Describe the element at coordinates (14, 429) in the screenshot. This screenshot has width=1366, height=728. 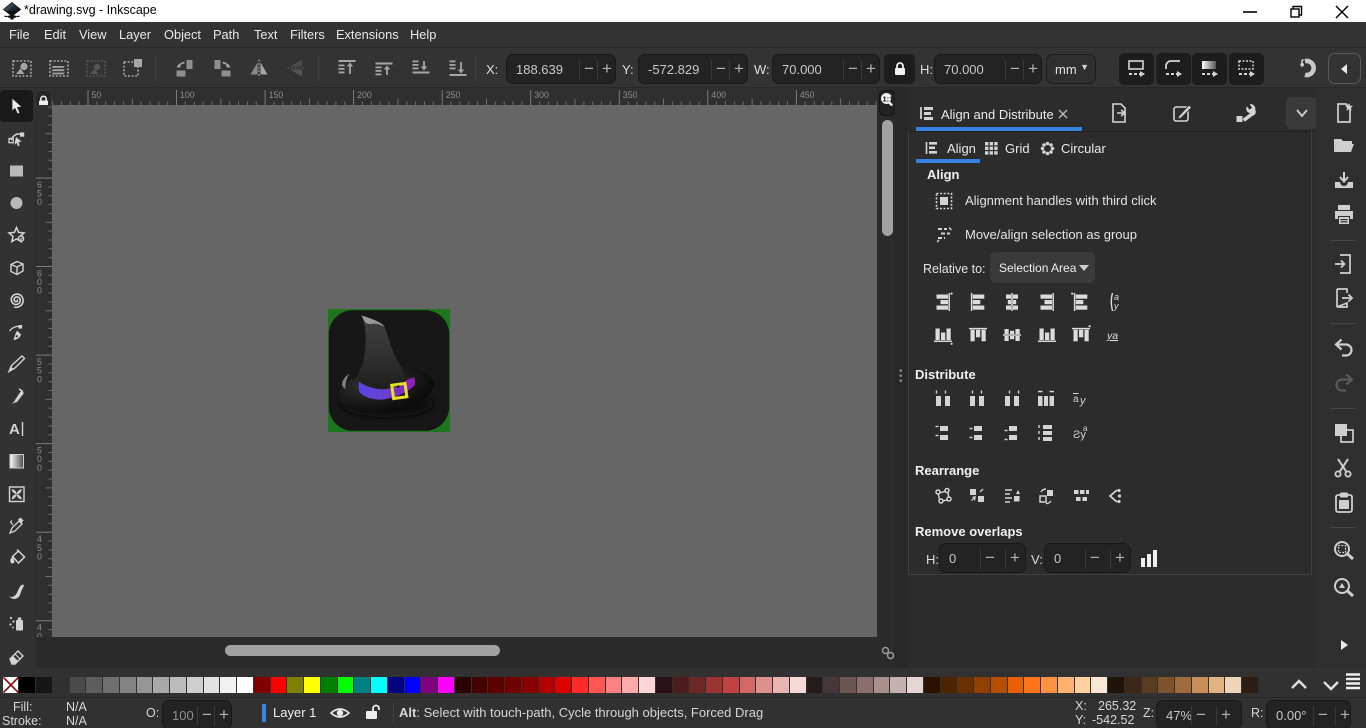
I see `svg-text: A` at that location.